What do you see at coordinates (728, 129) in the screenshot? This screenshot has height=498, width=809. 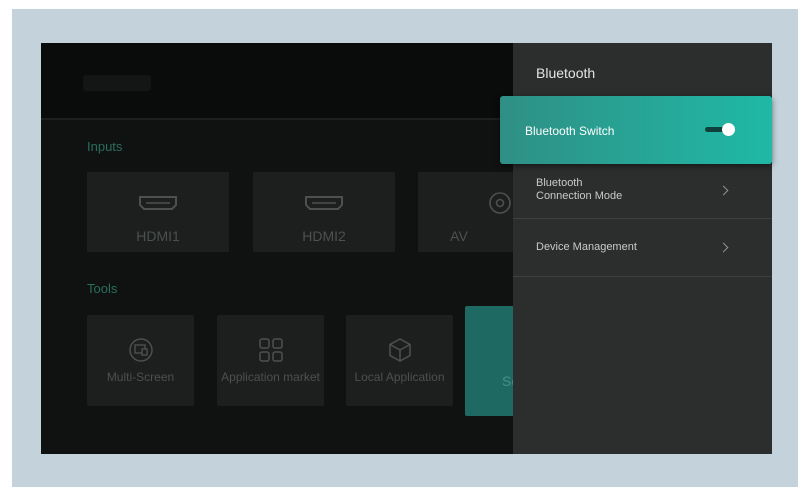 I see `toggle-knob` at bounding box center [728, 129].